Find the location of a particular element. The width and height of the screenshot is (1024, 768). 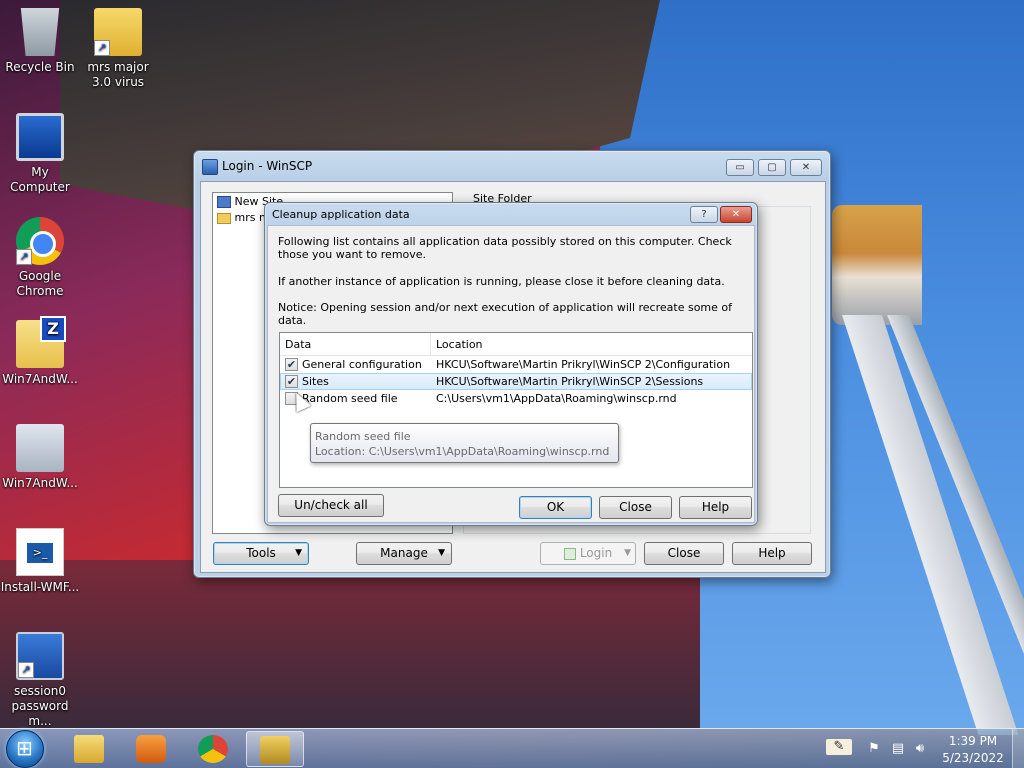

window-titlebar: Login - WinSCP ▭ ▢ ✕ is located at coordinates (512, 166).